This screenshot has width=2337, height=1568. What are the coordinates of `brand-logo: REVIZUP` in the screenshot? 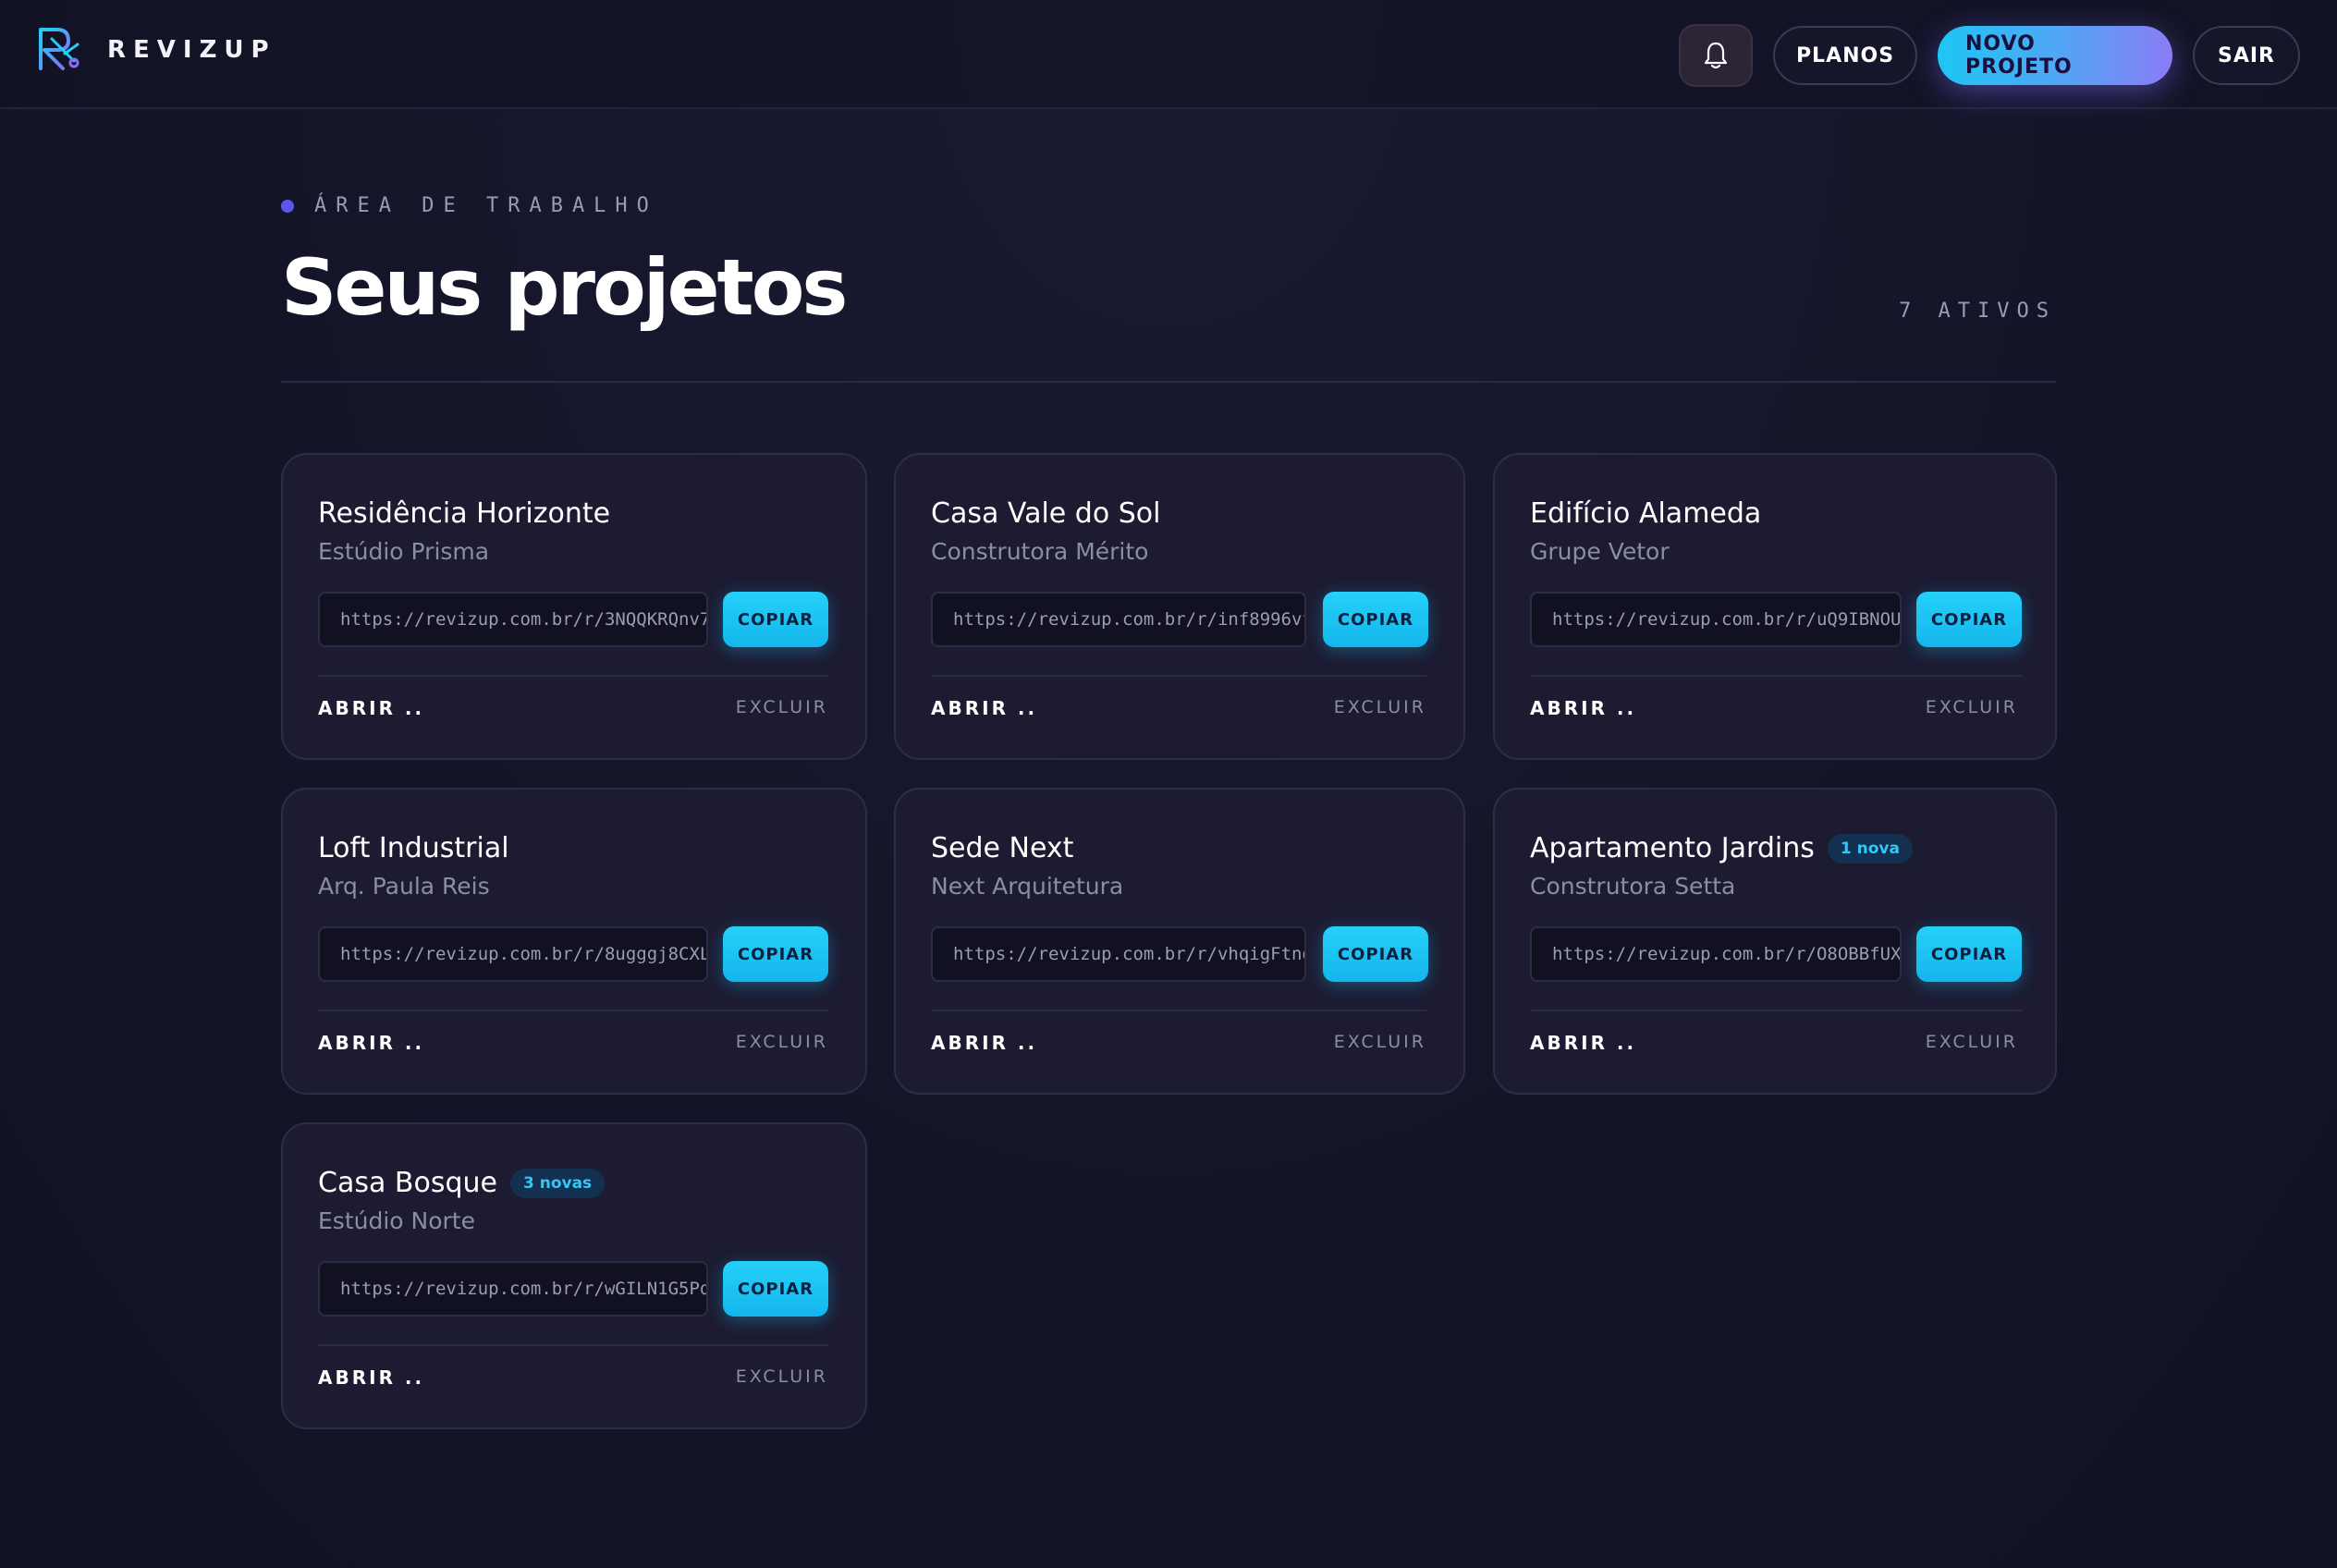 It's located at (155, 50).